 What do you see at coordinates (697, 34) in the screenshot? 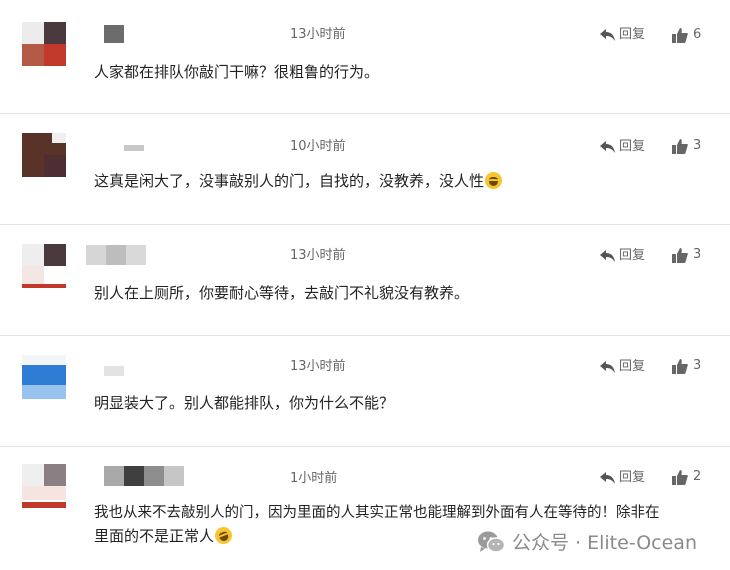
I see `like-count: 6` at bounding box center [697, 34].